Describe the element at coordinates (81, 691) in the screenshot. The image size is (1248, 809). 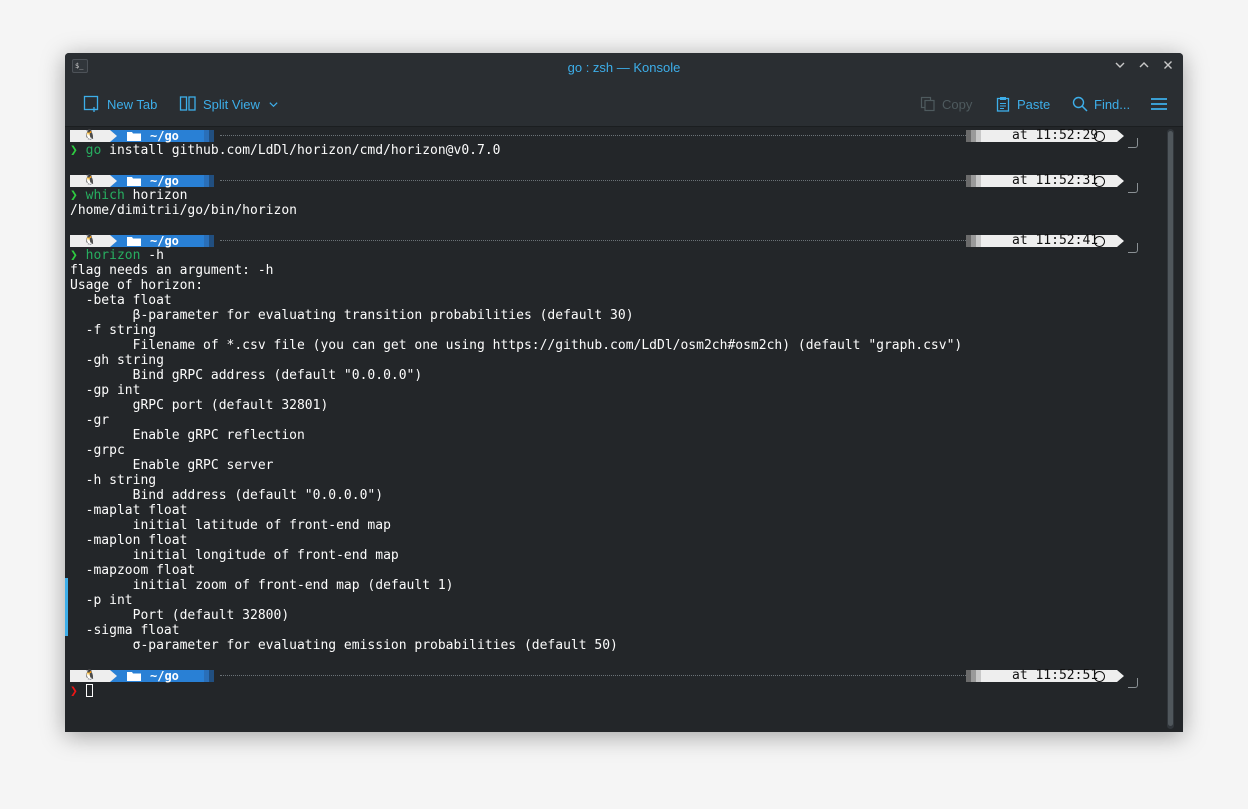
I see `command-line: ❯` at that location.